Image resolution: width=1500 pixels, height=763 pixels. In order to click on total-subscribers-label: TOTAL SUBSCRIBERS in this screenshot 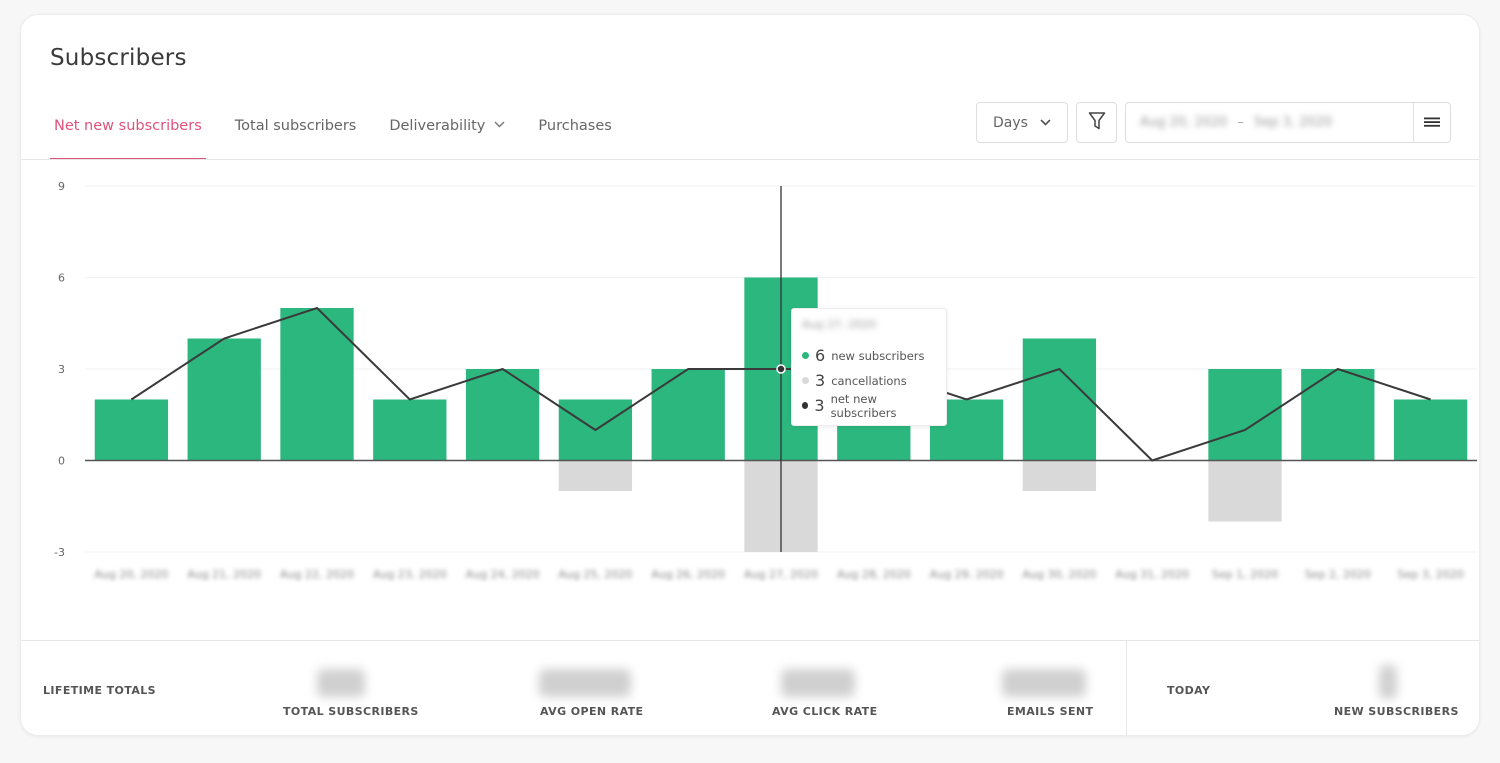, I will do `click(351, 711)`.